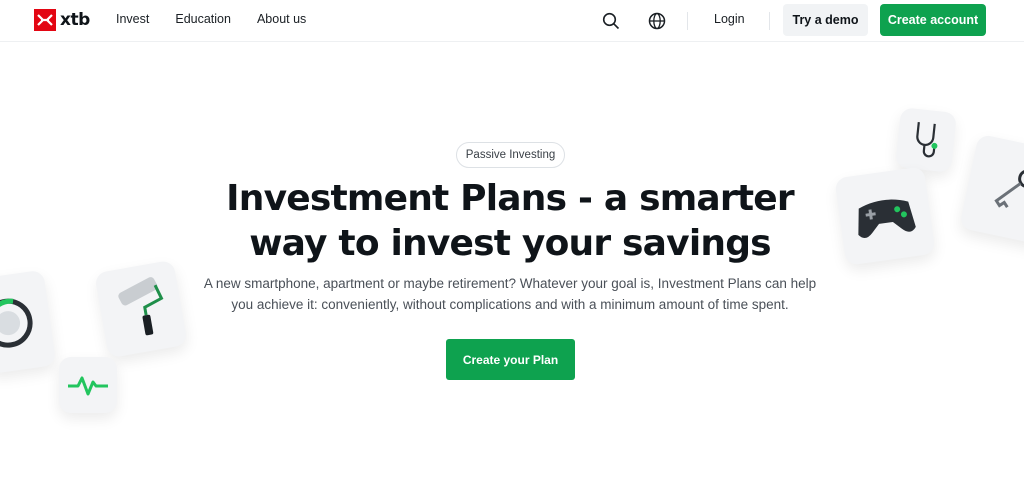 The image size is (1024, 480). Describe the element at coordinates (885, 216) in the screenshot. I see `gamepad-icon` at that location.